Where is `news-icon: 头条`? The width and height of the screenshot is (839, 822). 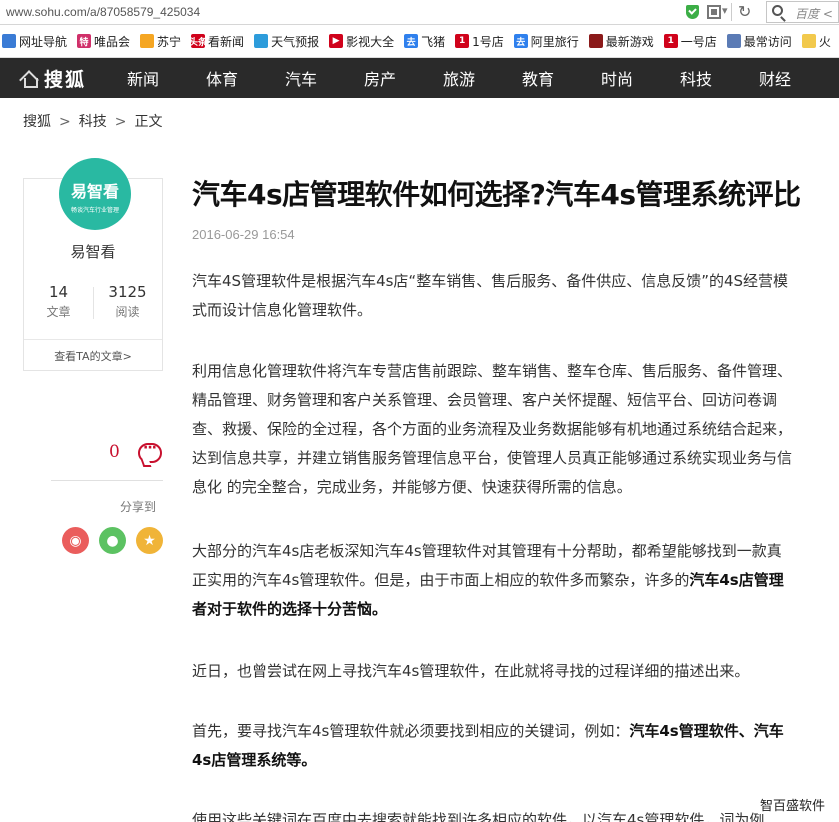 news-icon: 头条 is located at coordinates (198, 41).